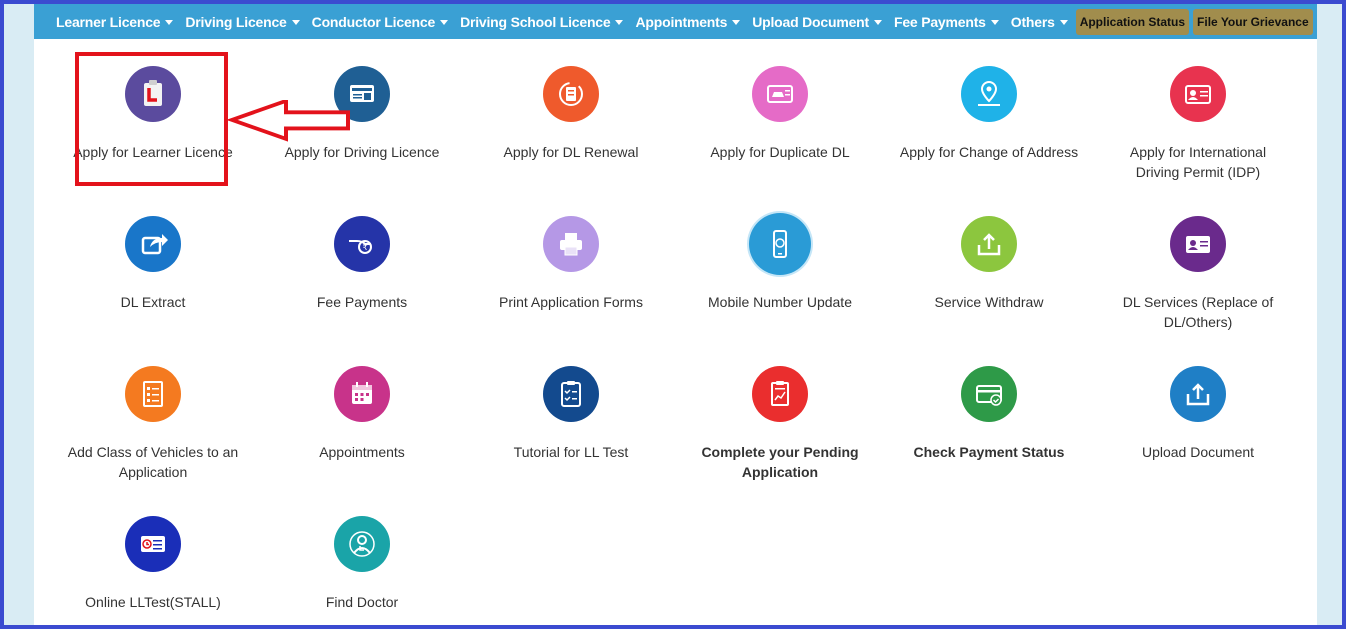 The height and width of the screenshot is (629, 1346). I want to click on nav-conductor-licence: Conductor Licence, so click(380, 21).